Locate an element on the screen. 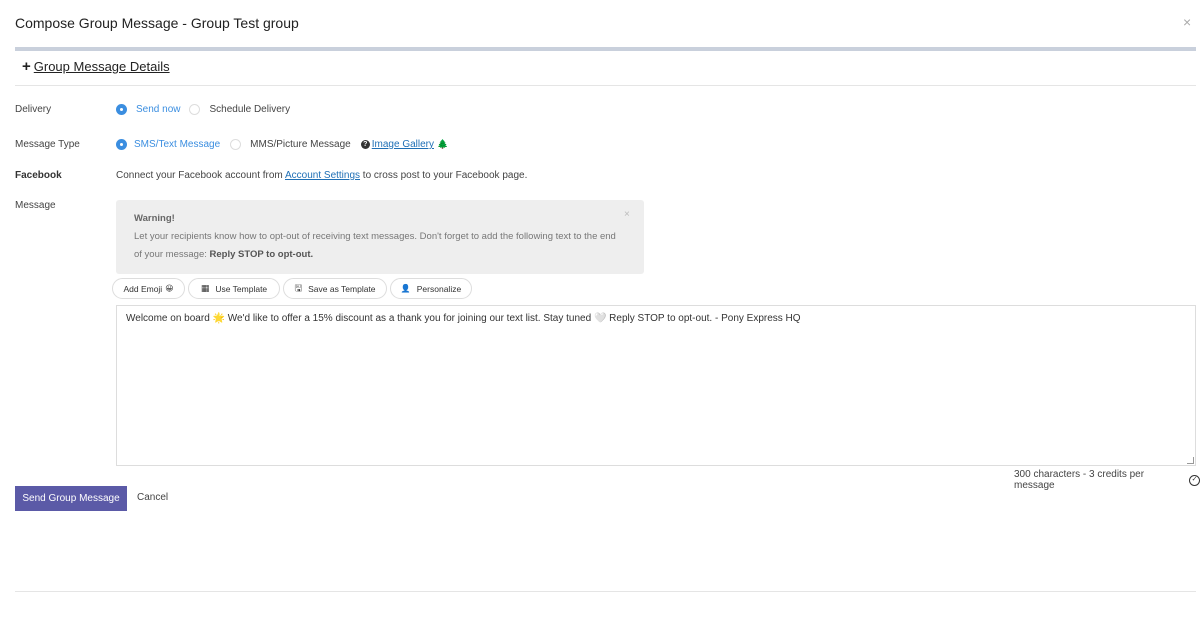 The image size is (1200, 628). save-as-template-button: 🖫 Save as Template is located at coordinates (335, 288).